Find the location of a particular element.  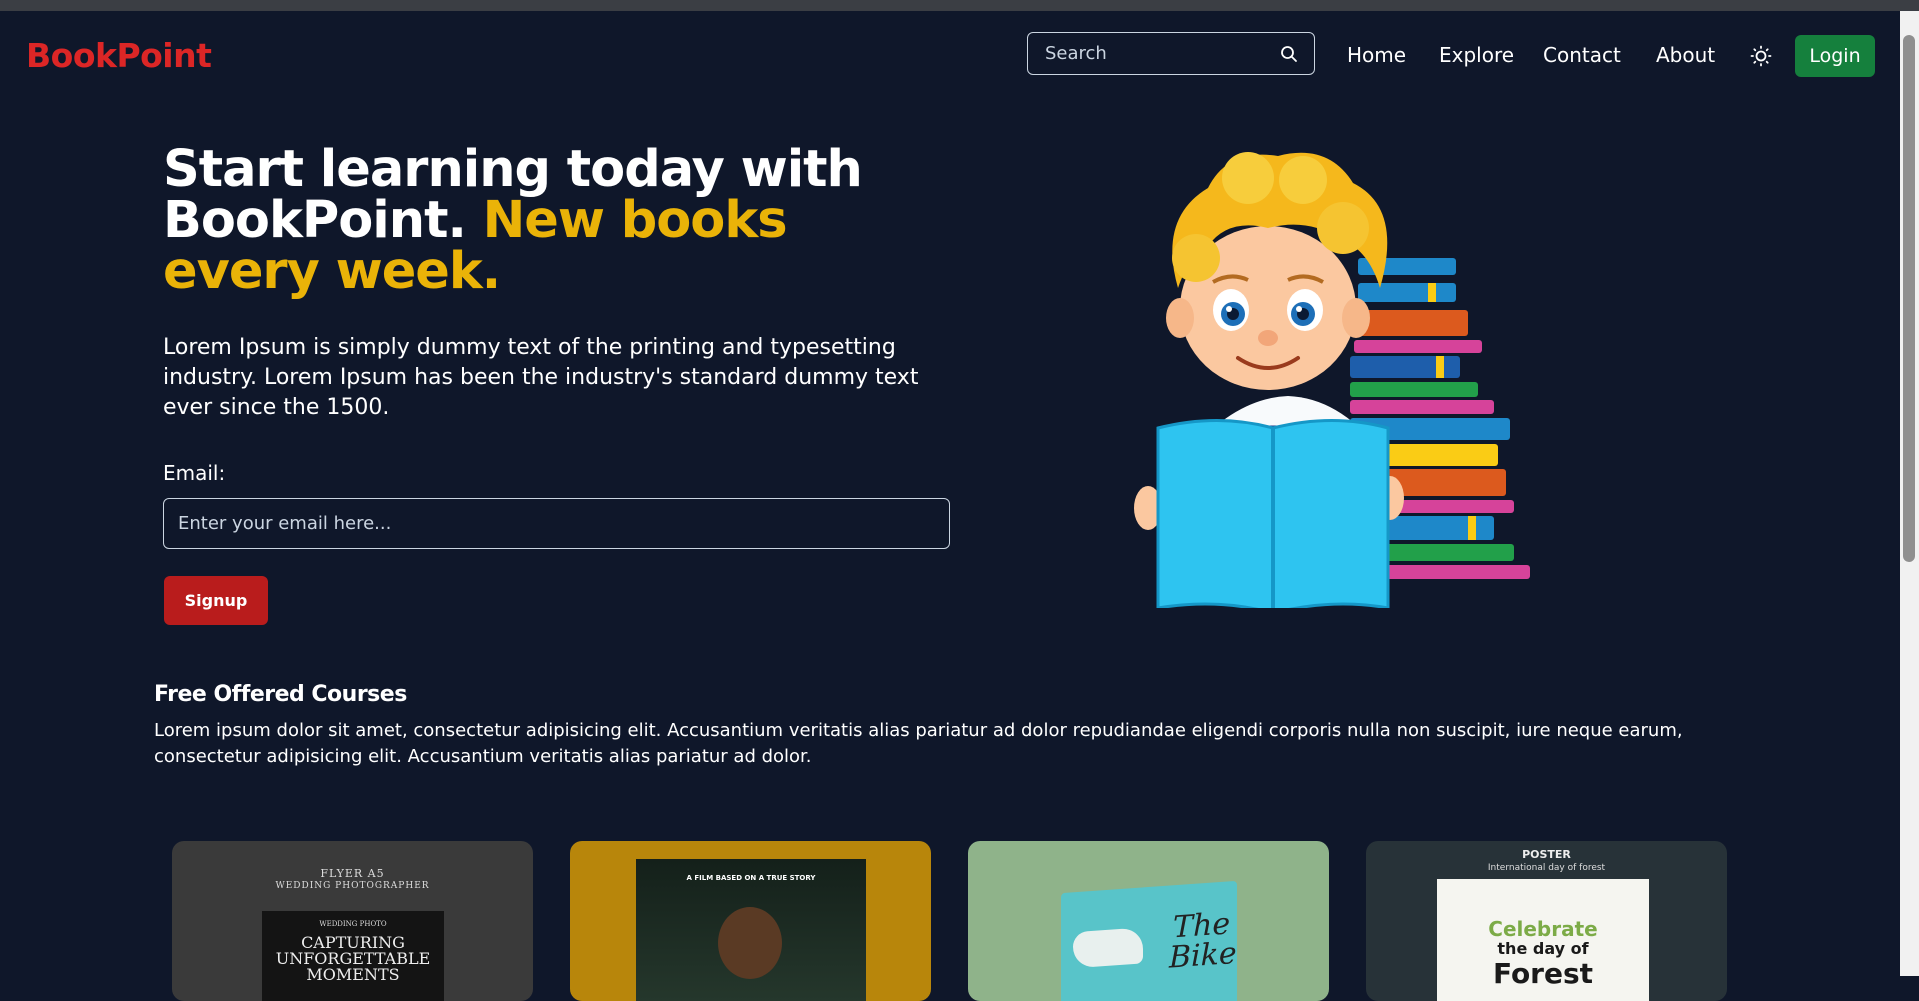

cloud-icon is located at coordinates (1108, 948).